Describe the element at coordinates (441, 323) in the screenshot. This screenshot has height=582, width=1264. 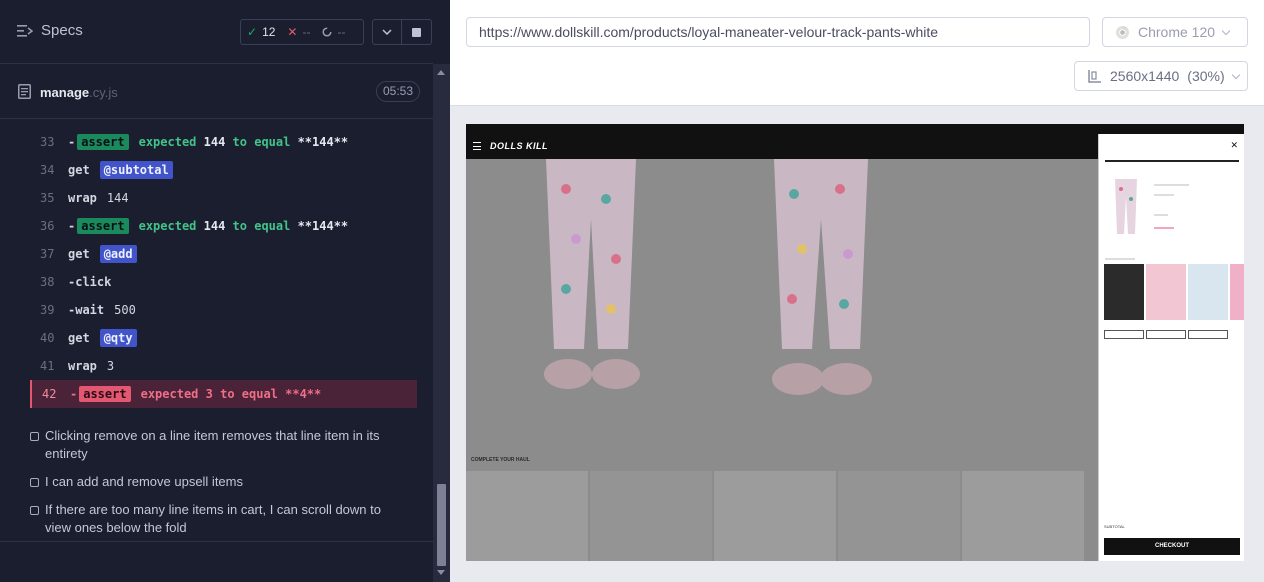
I see `reporter-scrollbar` at that location.